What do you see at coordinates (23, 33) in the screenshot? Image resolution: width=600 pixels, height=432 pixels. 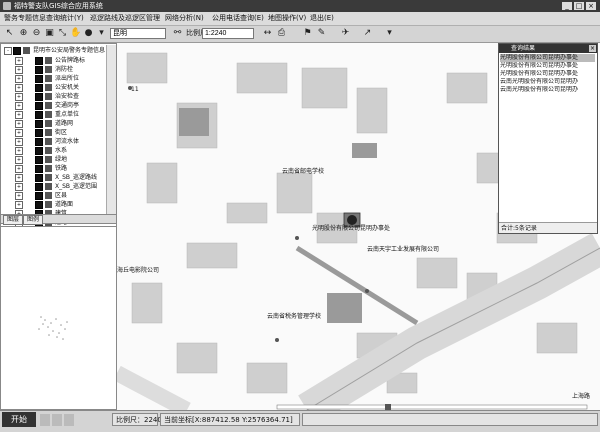 I see `zoom-in-icon: ⊕` at bounding box center [23, 33].